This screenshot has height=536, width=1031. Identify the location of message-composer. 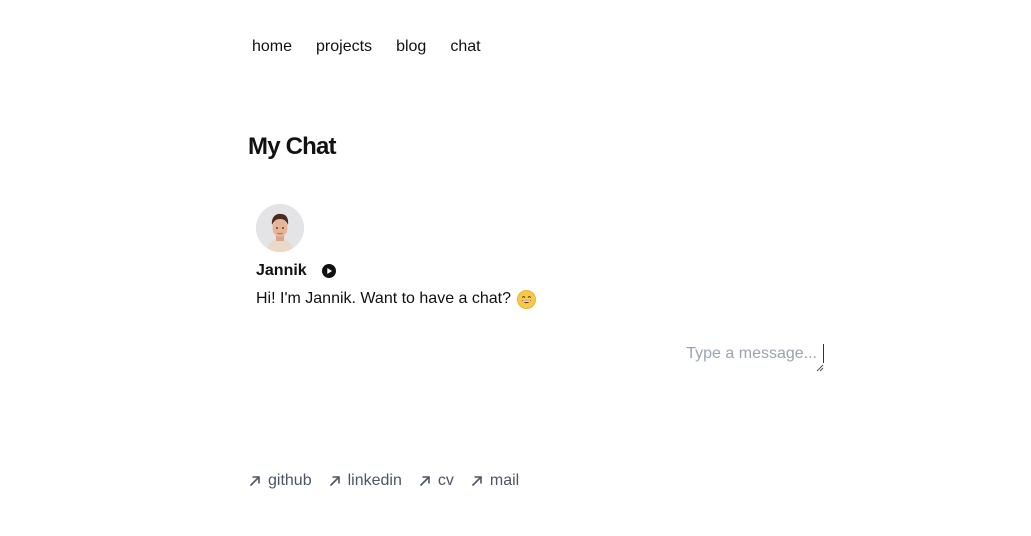
(754, 356).